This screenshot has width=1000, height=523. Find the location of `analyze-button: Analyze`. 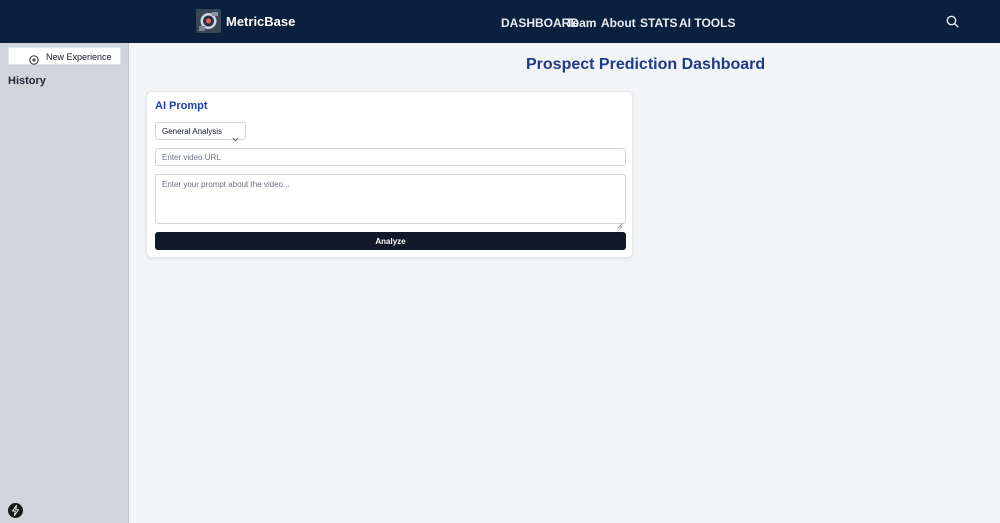

analyze-button: Analyze is located at coordinates (390, 241).